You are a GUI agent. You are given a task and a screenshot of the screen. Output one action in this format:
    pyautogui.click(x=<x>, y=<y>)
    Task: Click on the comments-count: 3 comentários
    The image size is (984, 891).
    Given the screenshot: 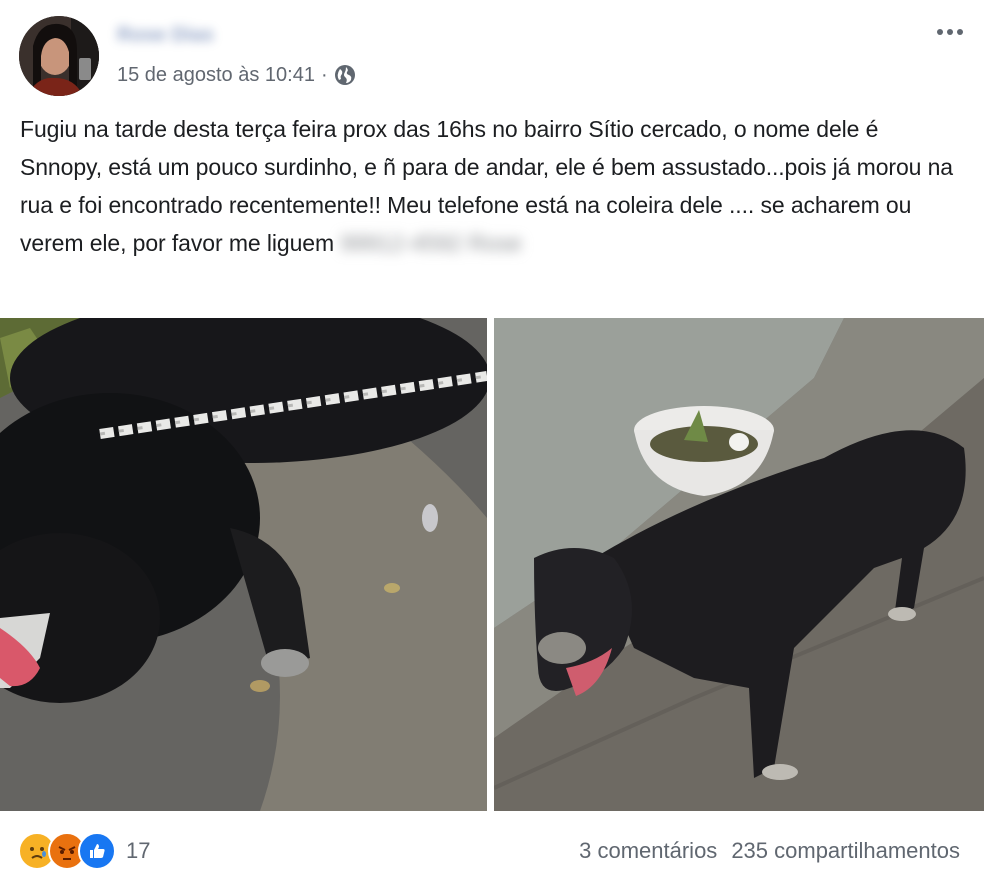 What is the action you would take?
    pyautogui.click(x=648, y=851)
    